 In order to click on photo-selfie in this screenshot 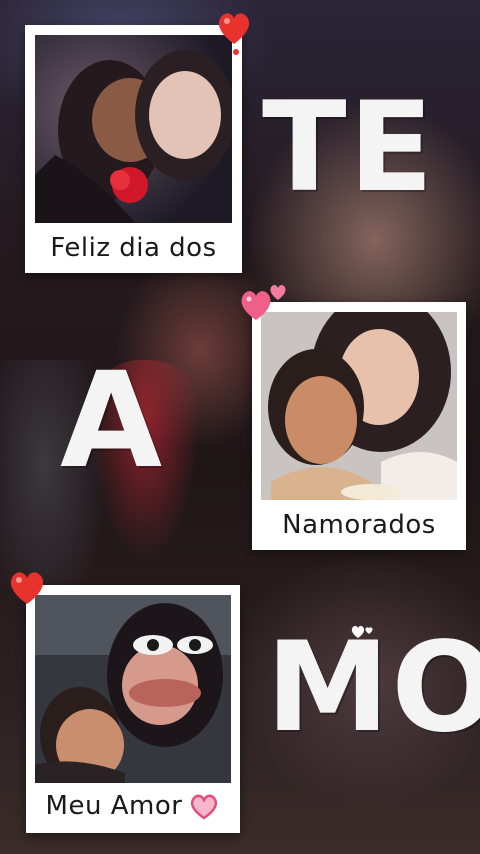, I will do `click(359, 406)`.